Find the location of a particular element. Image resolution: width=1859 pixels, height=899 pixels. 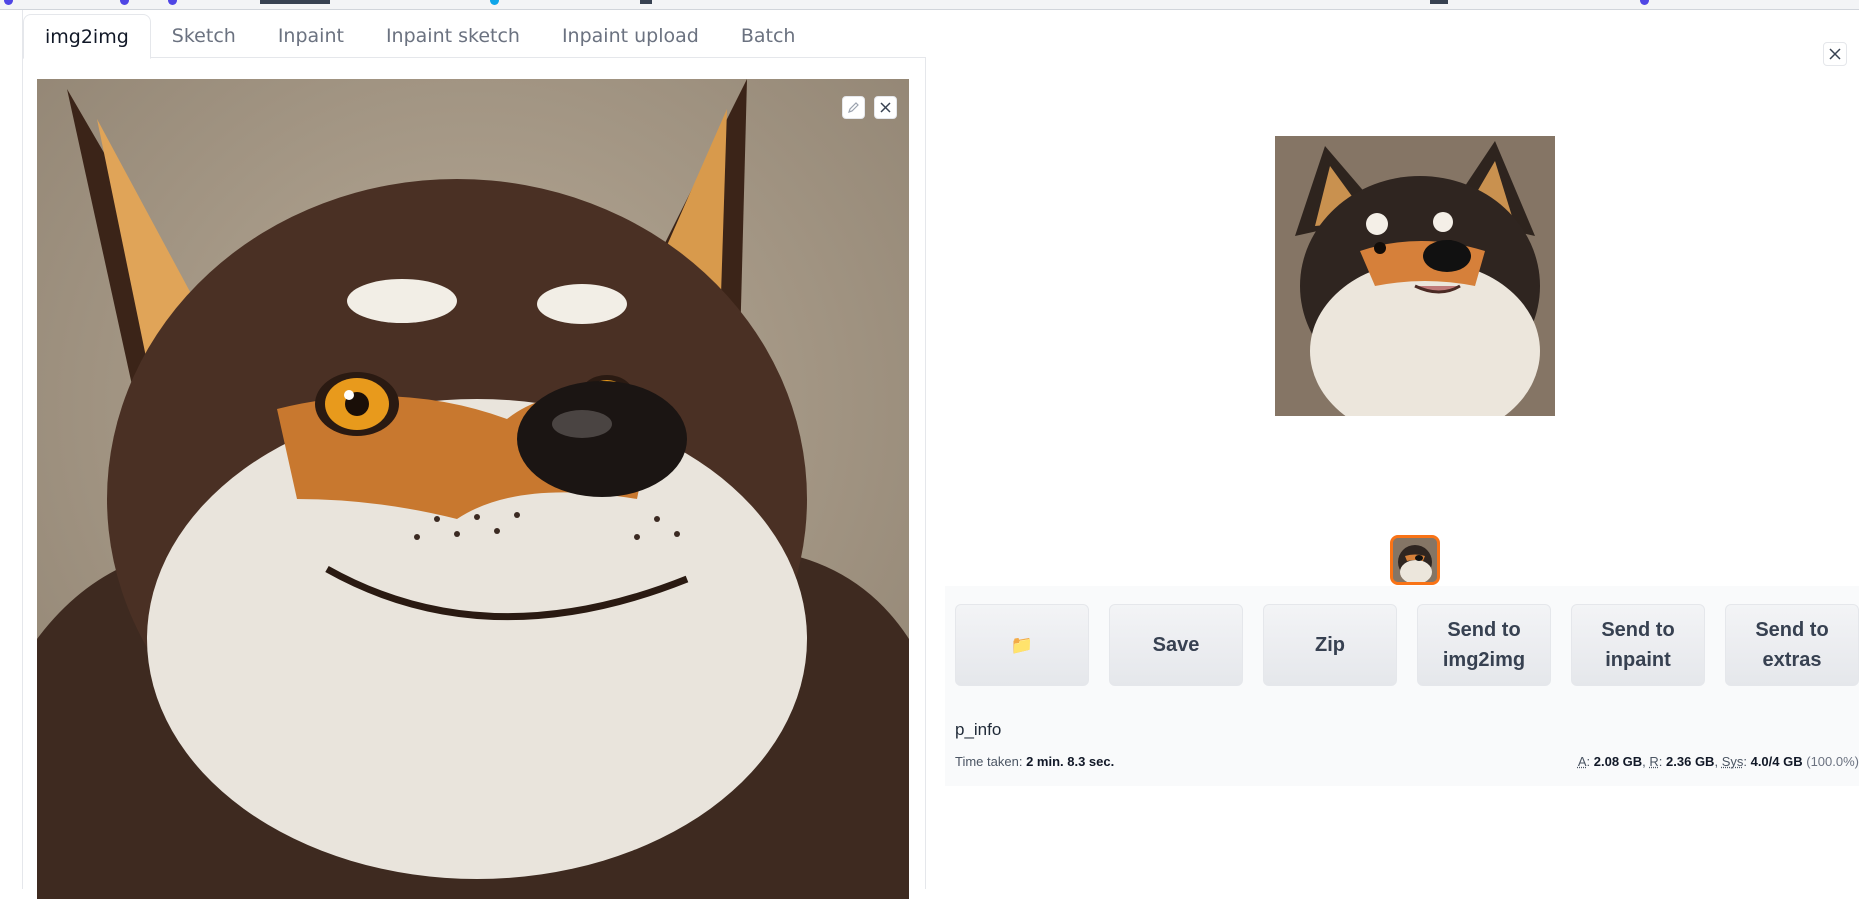

send-to-img2img-label: Send to img2img is located at coordinates (1484, 645).